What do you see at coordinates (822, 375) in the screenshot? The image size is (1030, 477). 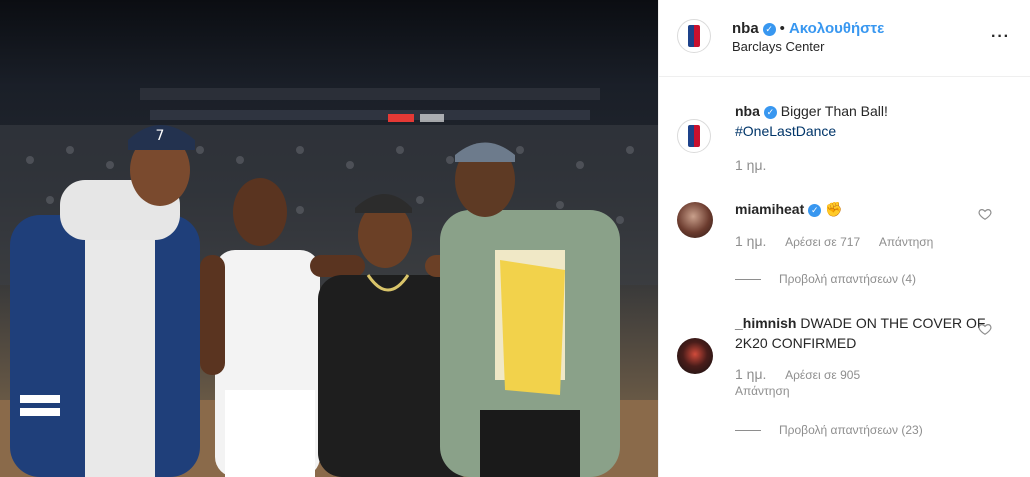 I see `comment-likes: Αρέσει σε 905` at bounding box center [822, 375].